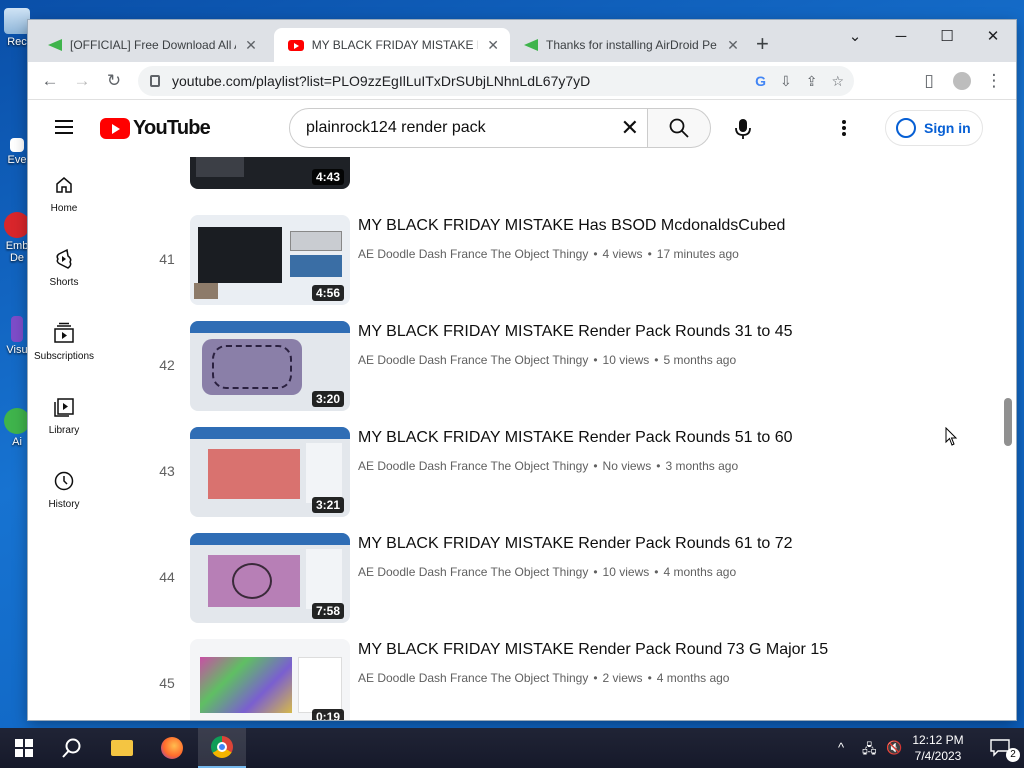  What do you see at coordinates (762, 44) in the screenshot?
I see `new-tab-button: +` at bounding box center [762, 44].